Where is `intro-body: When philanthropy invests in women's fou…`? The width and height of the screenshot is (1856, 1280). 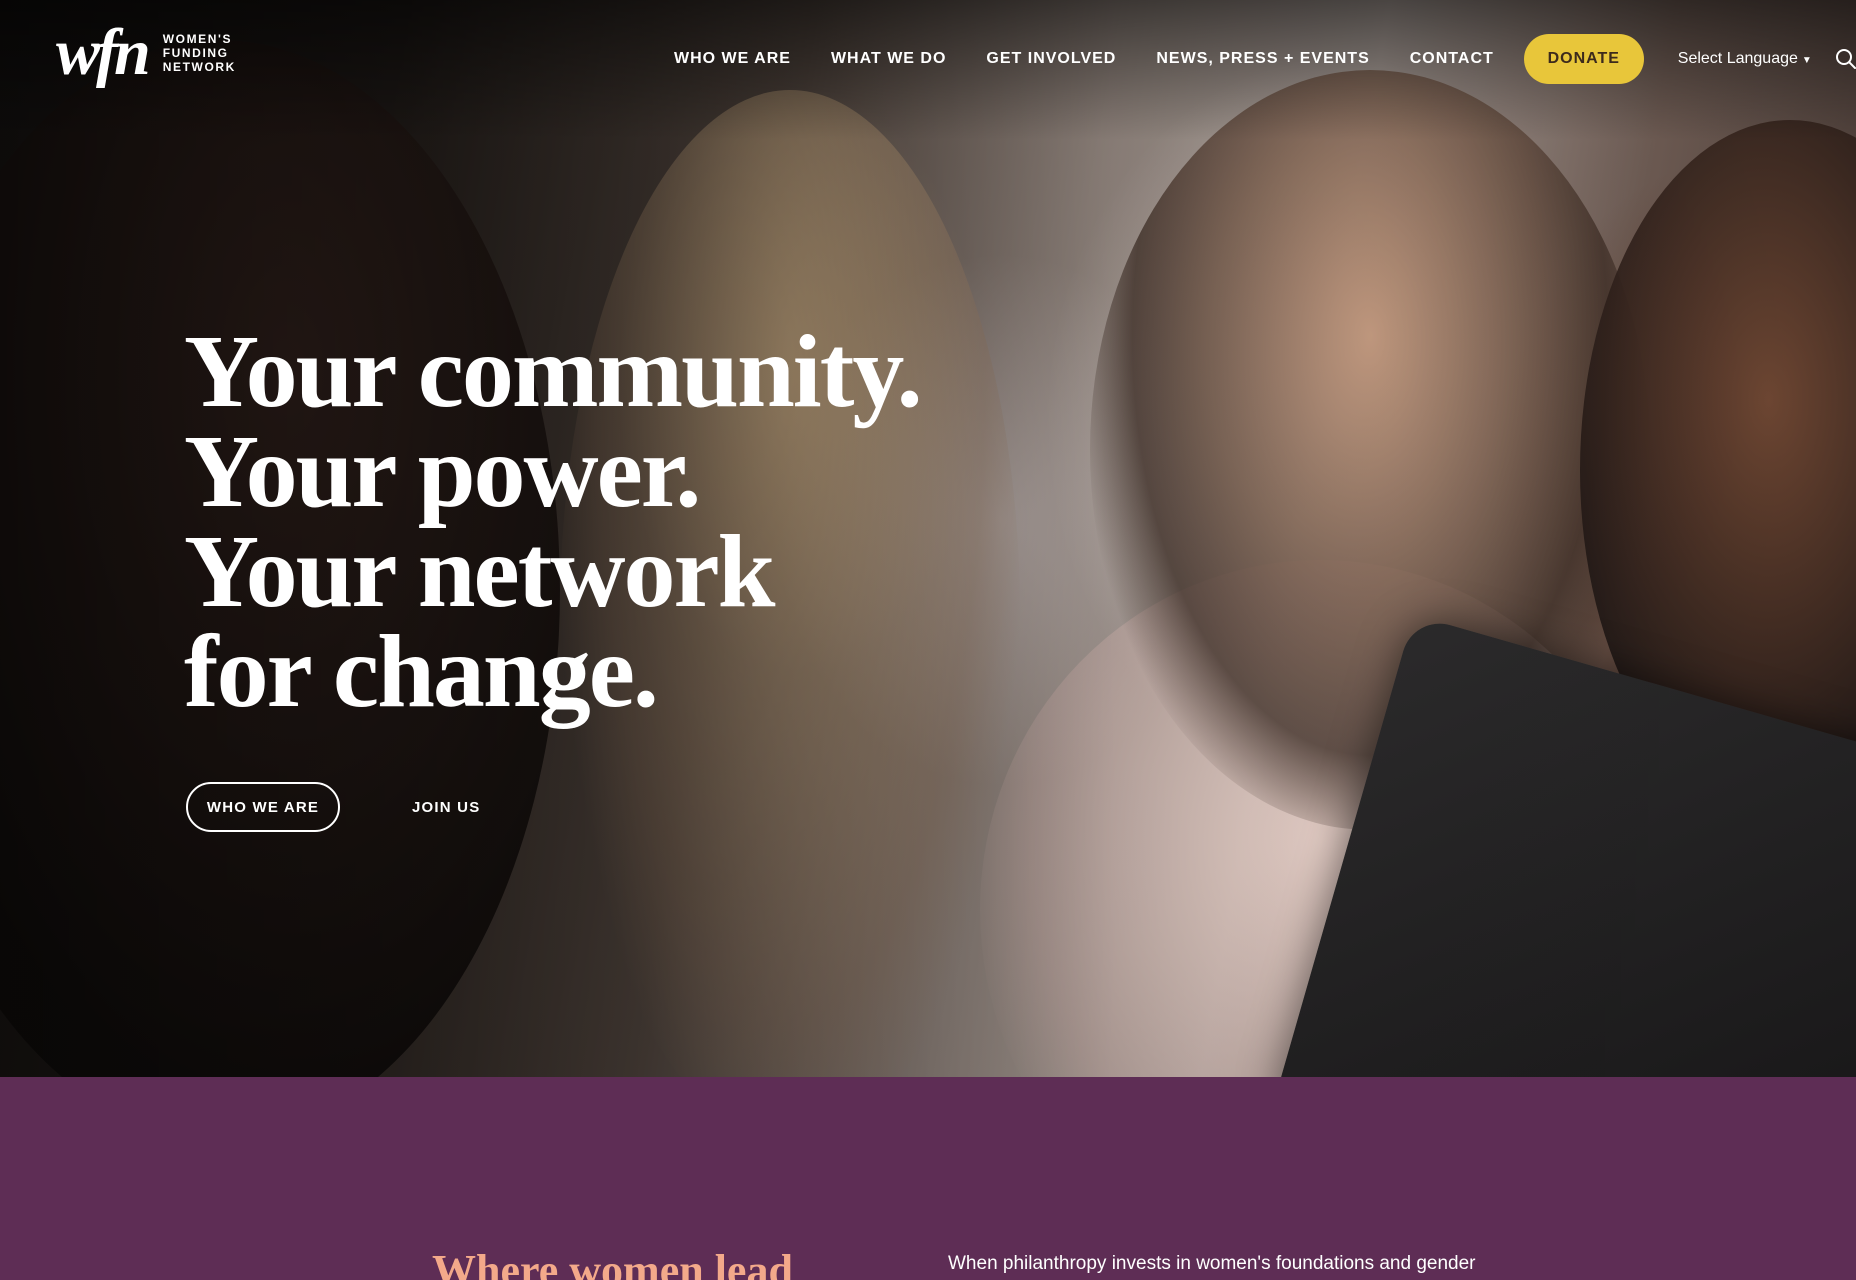 intro-body: When philanthropy invests in women's fou… is located at coordinates (1212, 1263).